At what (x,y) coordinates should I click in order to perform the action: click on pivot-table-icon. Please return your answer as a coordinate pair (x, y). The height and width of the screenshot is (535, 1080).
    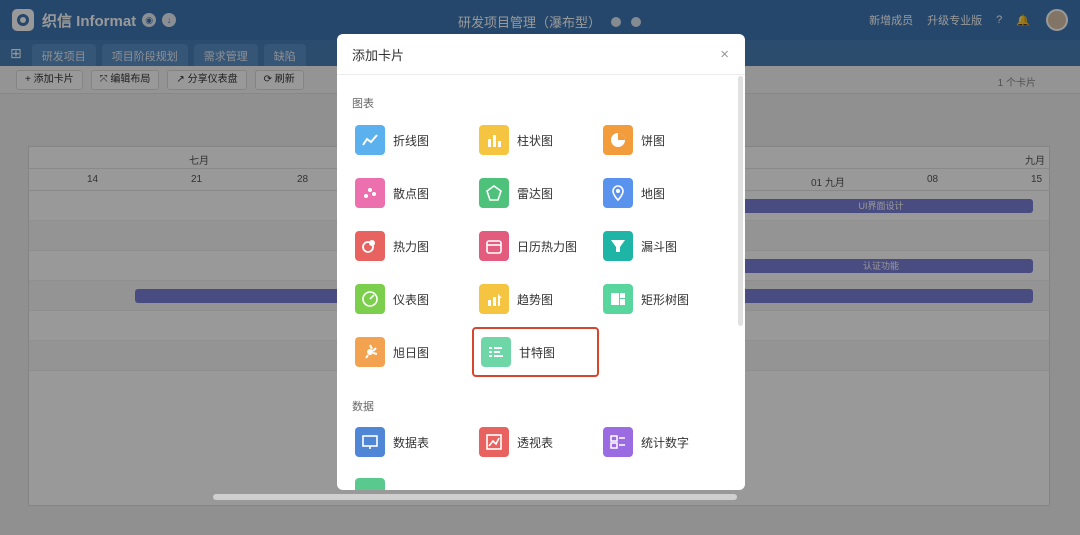
    Looking at the image, I should click on (494, 442).